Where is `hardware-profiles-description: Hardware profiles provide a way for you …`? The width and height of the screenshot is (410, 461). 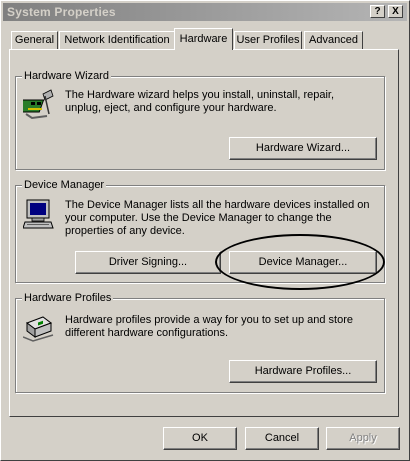 hardware-profiles-description: Hardware profiles provide a way for you … is located at coordinates (209, 326).